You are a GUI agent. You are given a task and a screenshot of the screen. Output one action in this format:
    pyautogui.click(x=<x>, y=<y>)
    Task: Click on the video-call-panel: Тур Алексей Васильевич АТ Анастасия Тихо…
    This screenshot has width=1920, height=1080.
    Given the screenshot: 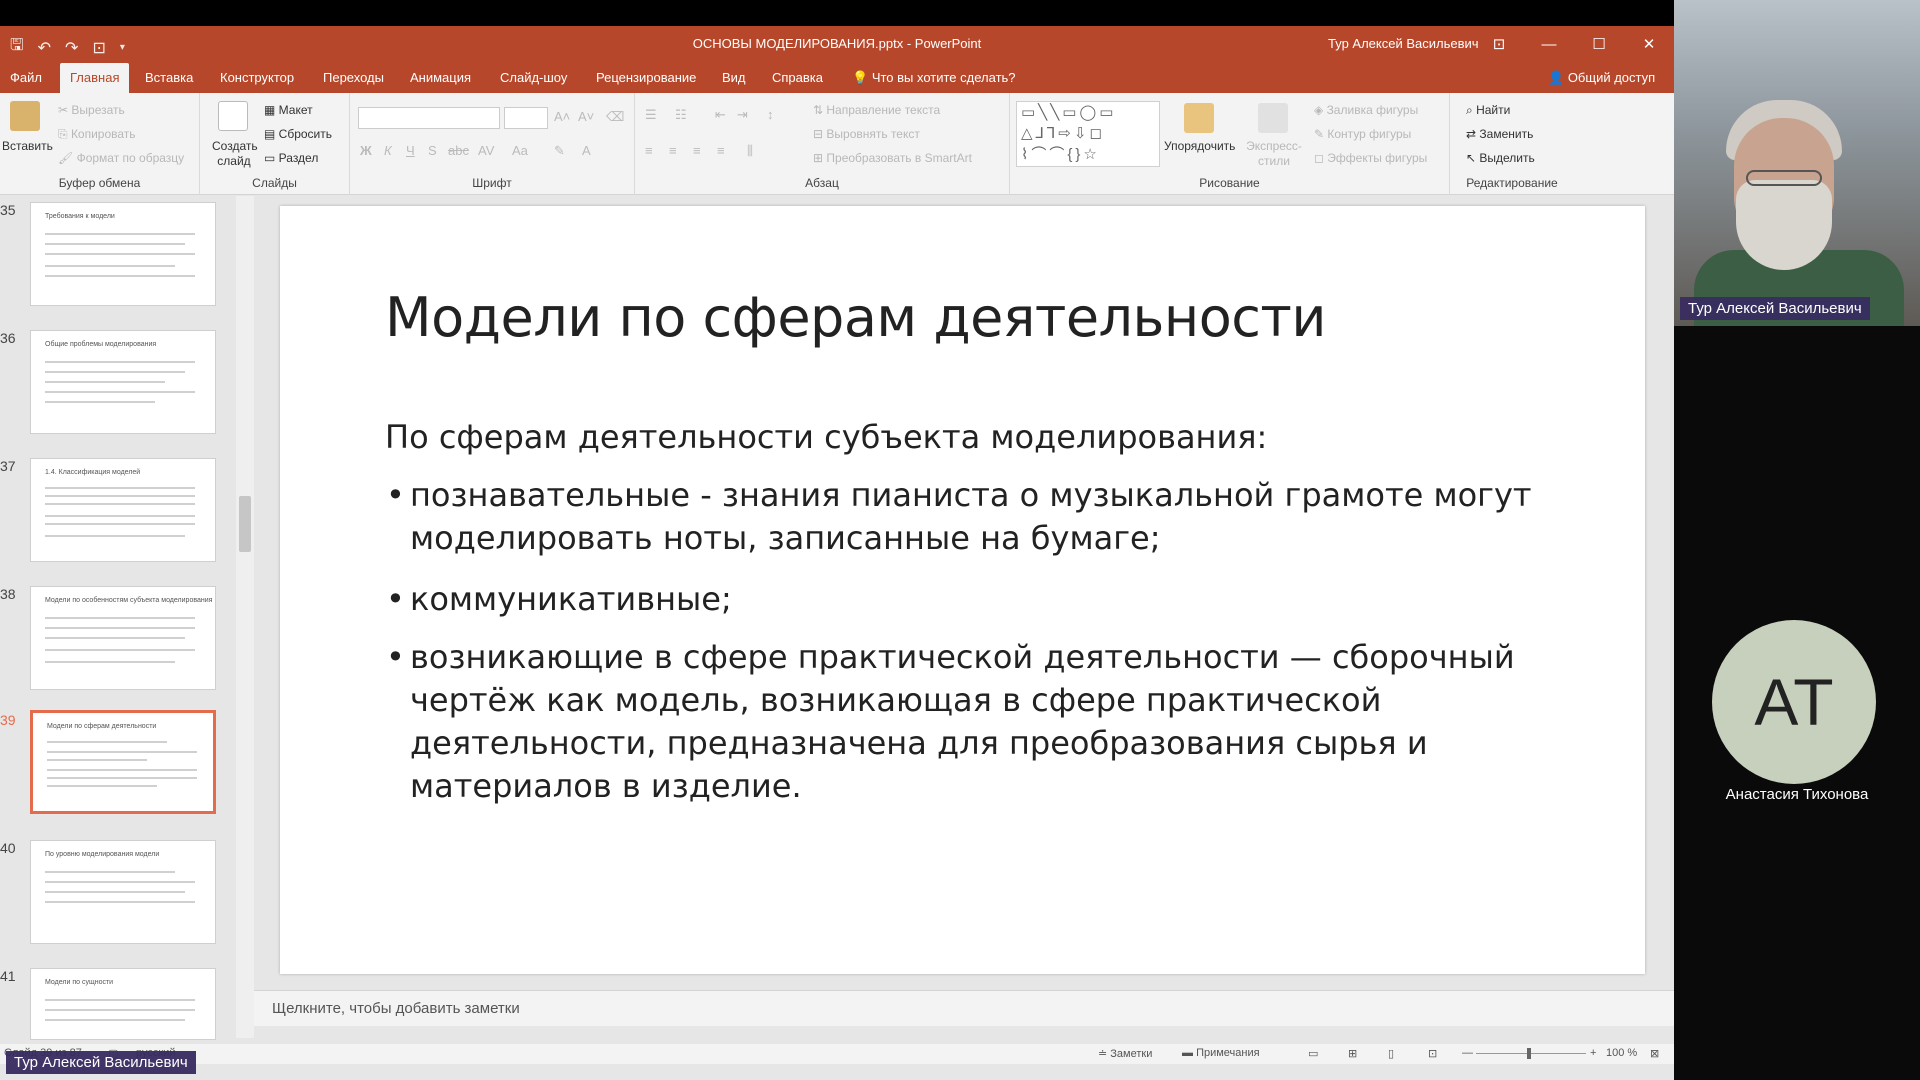 What is the action you would take?
    pyautogui.click(x=1797, y=540)
    